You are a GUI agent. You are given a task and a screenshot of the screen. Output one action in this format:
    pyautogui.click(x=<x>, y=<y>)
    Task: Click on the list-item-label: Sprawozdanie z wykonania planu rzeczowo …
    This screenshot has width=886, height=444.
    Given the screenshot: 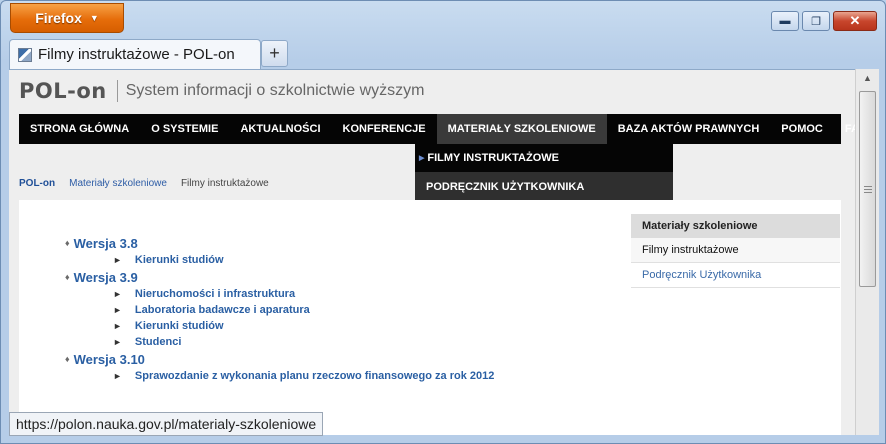 What is the action you would take?
    pyautogui.click(x=314, y=376)
    